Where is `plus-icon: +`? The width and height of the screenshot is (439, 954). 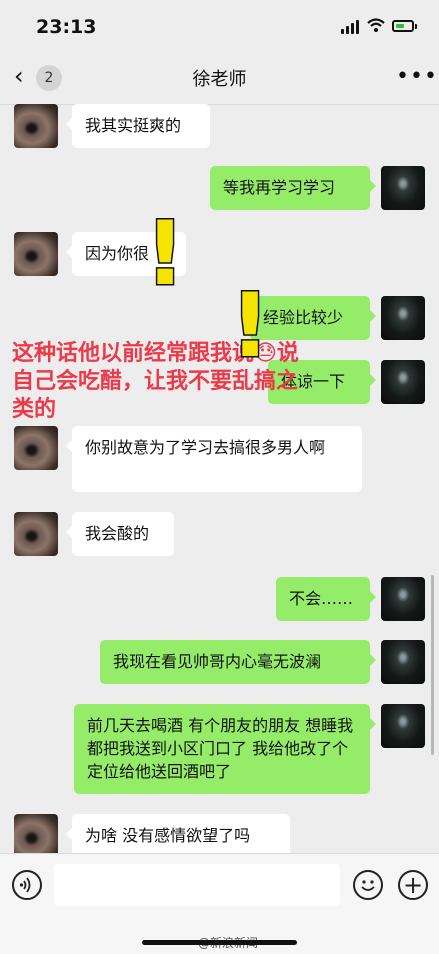
plus-icon: + is located at coordinates (413, 885).